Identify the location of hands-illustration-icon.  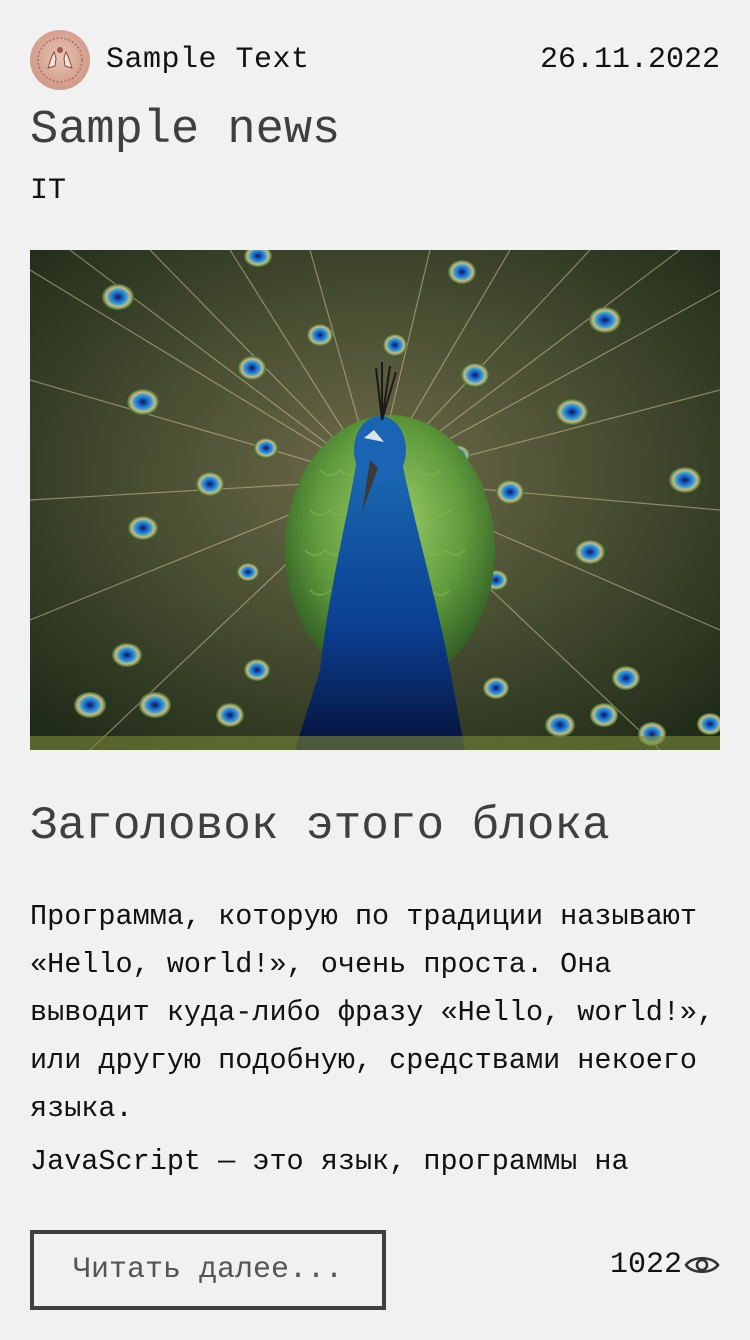
(60, 60).